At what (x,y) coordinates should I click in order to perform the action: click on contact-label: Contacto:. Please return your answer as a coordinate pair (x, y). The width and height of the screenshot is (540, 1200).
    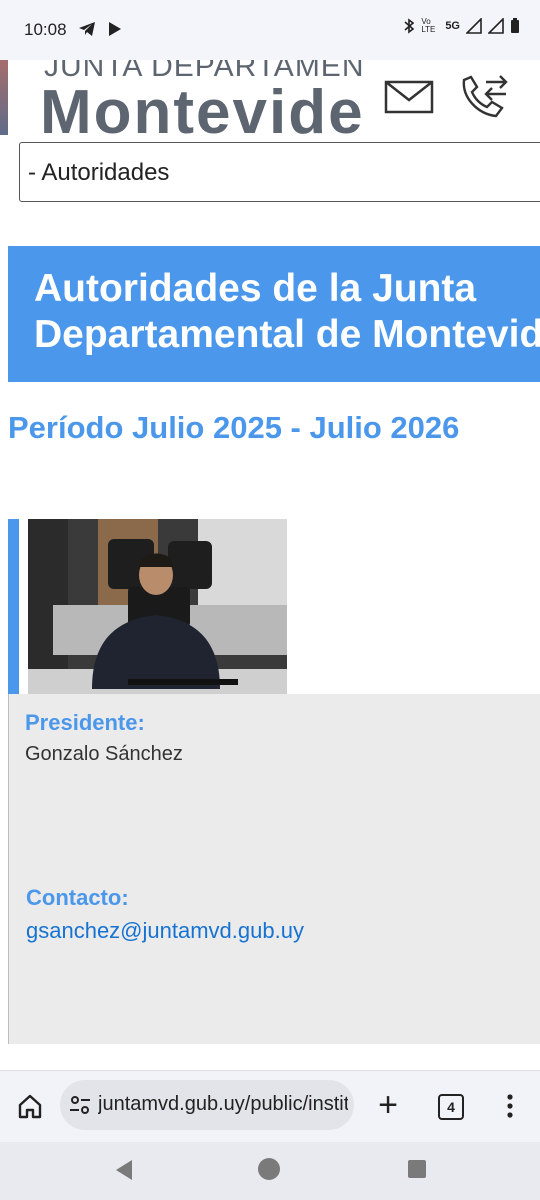
    Looking at the image, I should click on (77, 897).